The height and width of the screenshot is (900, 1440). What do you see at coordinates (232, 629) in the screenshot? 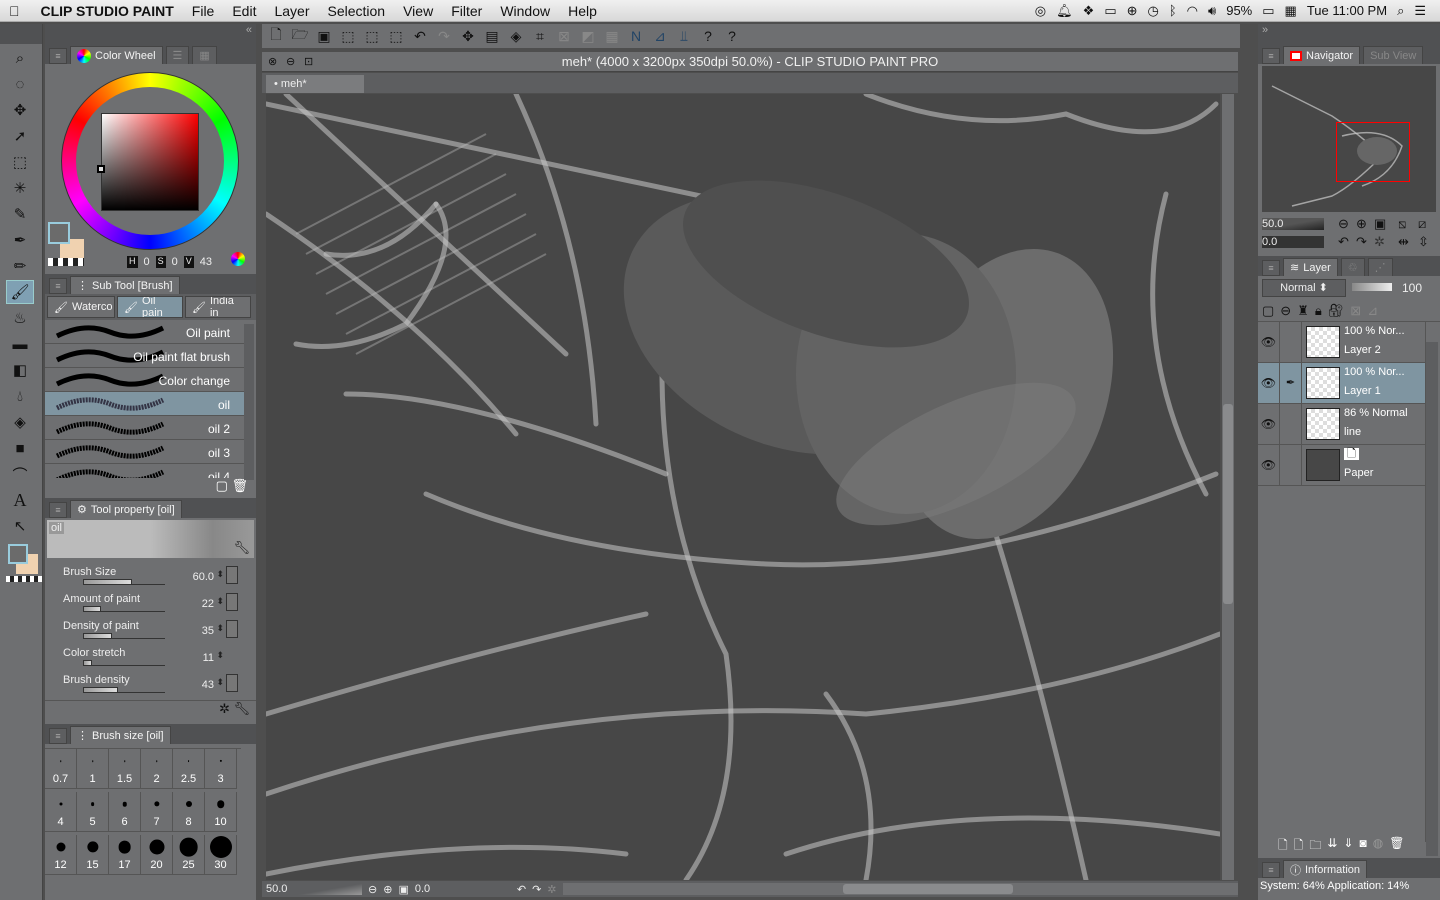
I see `pressure-icon` at bounding box center [232, 629].